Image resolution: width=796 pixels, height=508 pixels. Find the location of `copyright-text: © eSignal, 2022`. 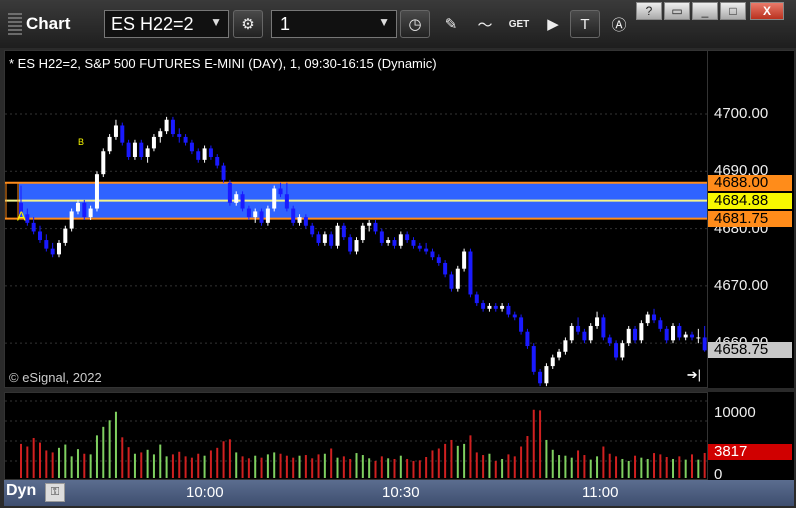

copyright-text: © eSignal, 2022 is located at coordinates (55, 377).